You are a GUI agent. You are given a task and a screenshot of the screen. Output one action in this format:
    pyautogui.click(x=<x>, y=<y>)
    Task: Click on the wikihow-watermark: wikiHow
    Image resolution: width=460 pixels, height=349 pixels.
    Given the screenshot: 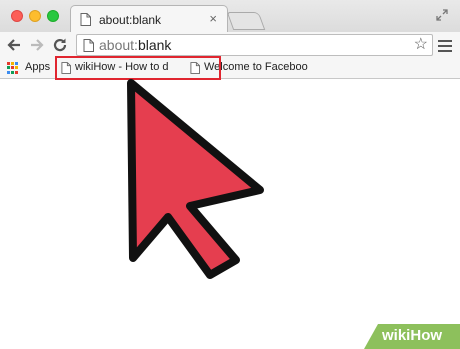 What is the action you would take?
    pyautogui.click(x=412, y=335)
    